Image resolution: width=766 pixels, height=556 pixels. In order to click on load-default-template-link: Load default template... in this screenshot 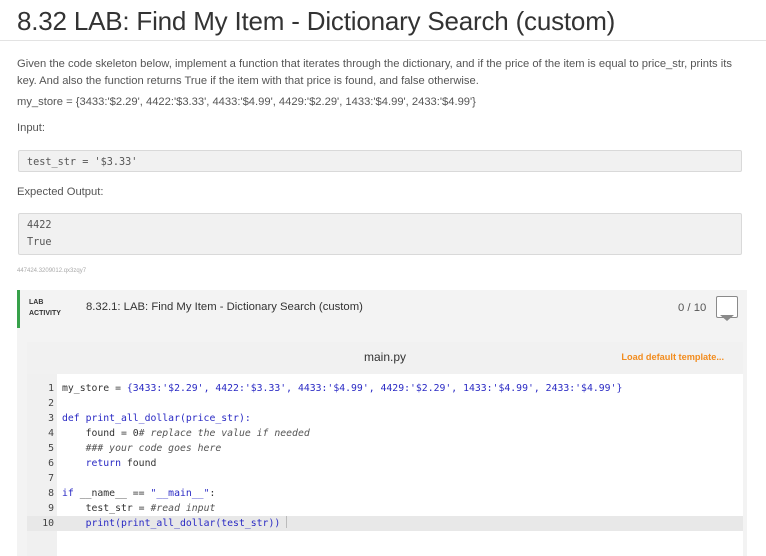, I will do `click(672, 357)`.